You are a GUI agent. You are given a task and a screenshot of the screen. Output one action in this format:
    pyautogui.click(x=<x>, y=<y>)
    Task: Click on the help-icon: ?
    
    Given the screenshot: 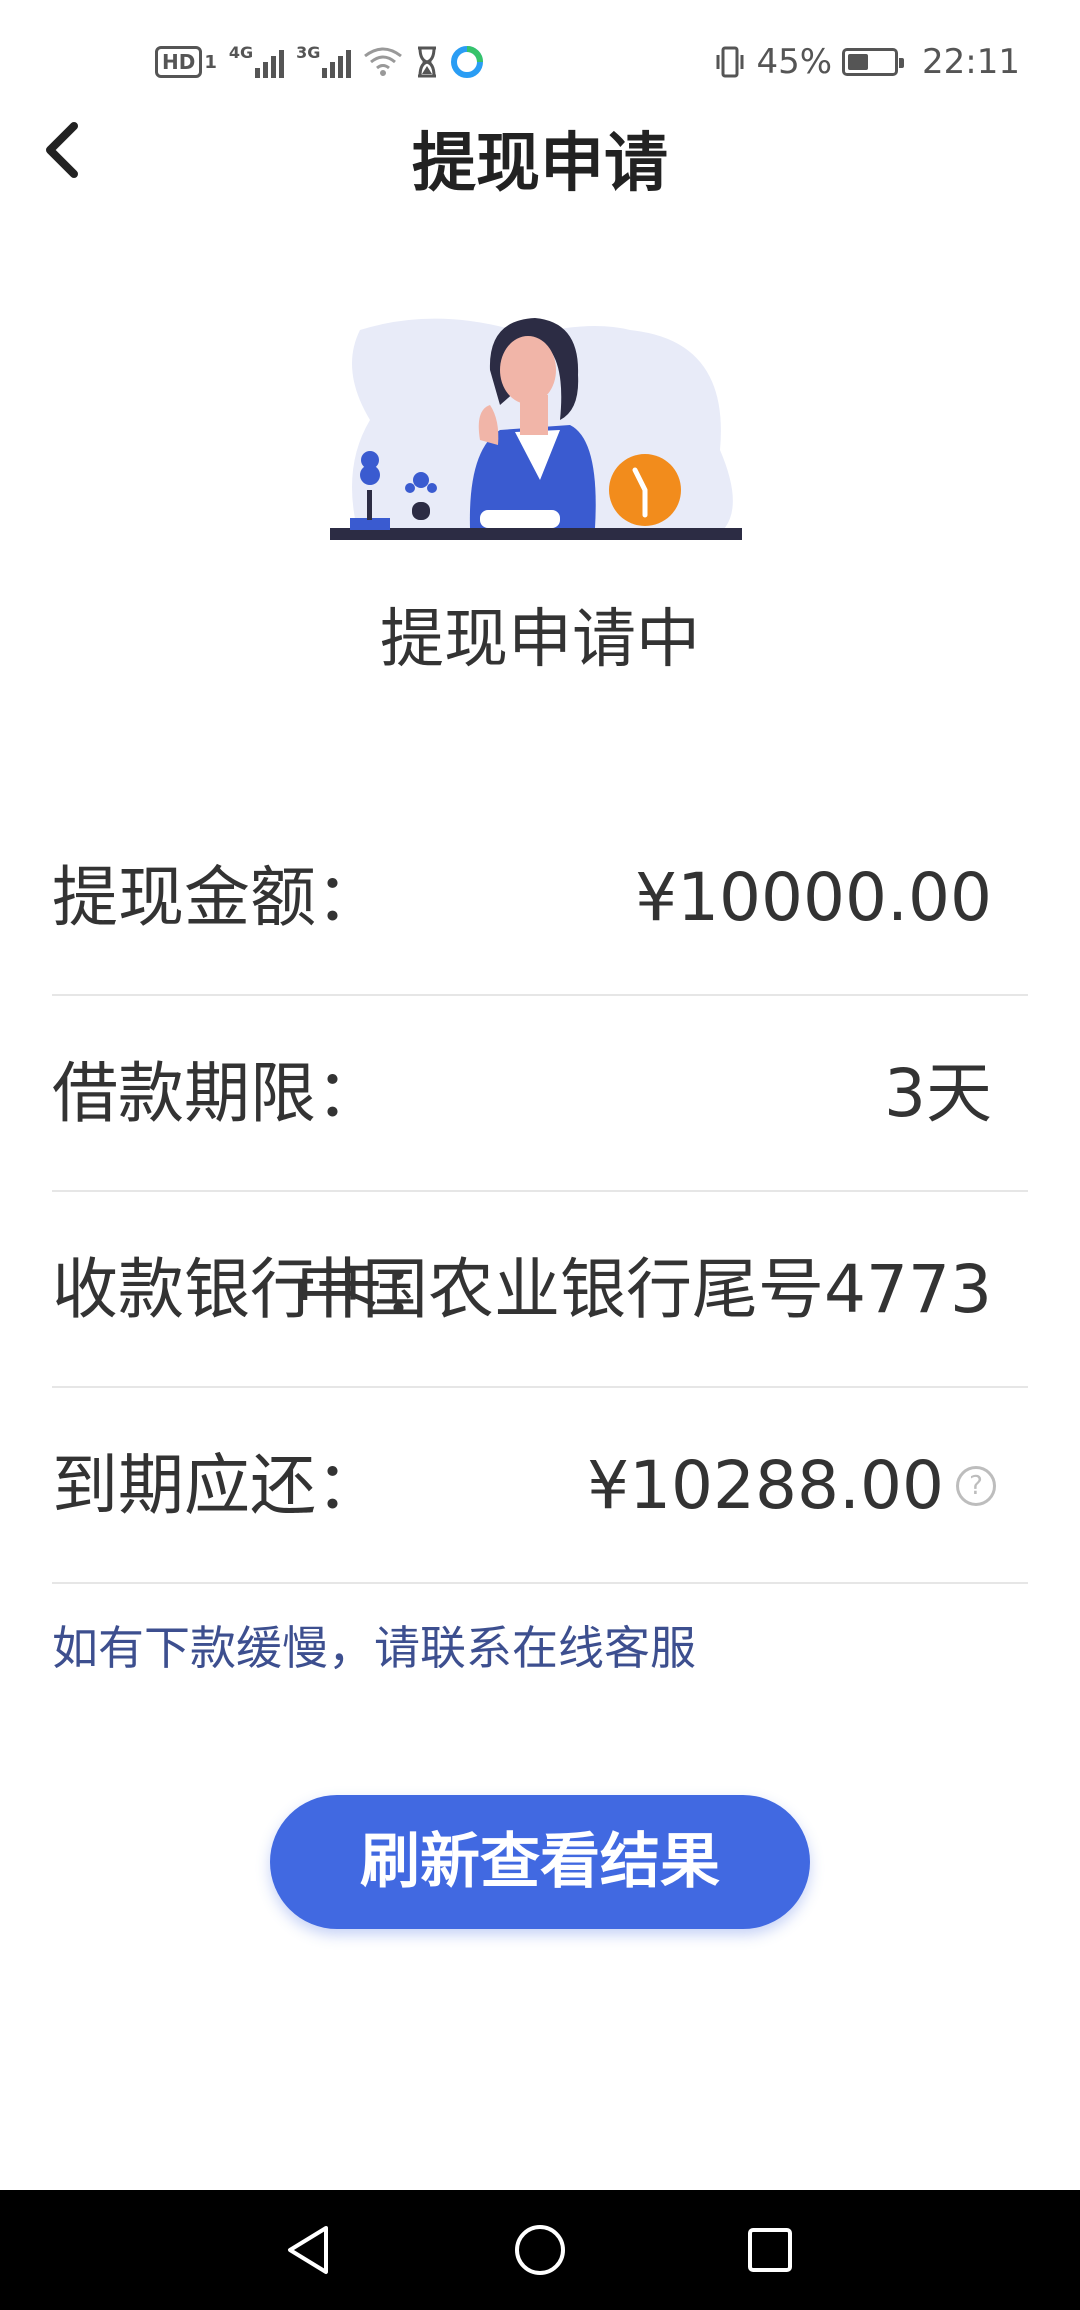 What is the action you would take?
    pyautogui.click(x=976, y=1486)
    